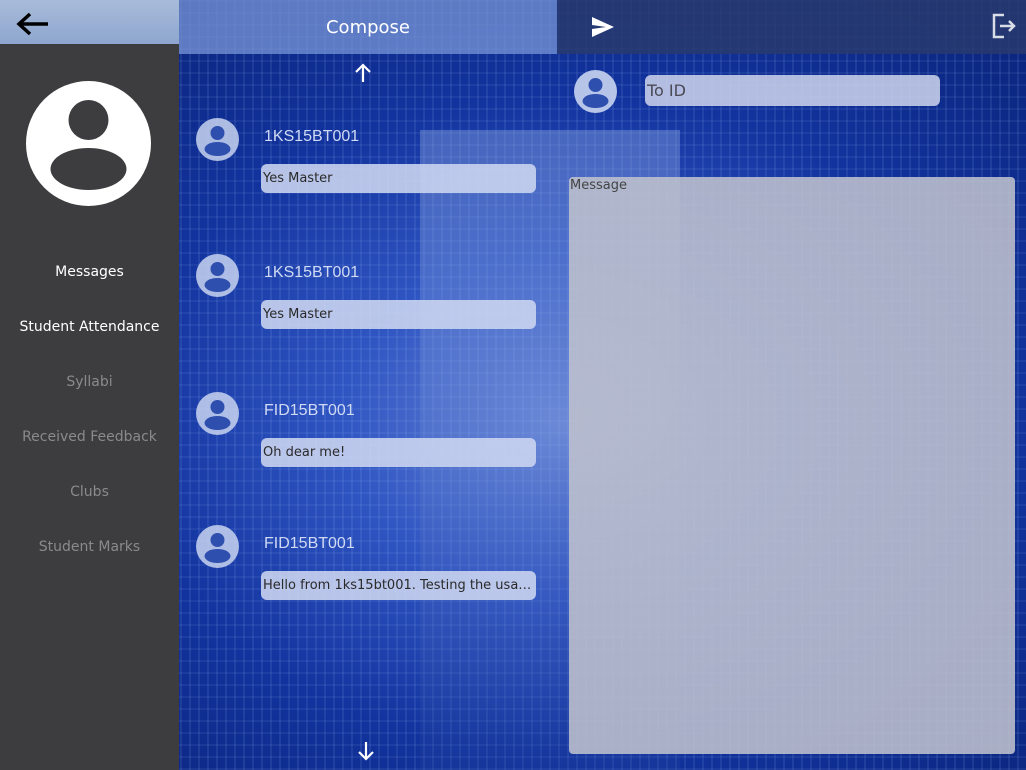 The height and width of the screenshot is (770, 1026). Describe the element at coordinates (368, 437) in the screenshot. I see `message-item: FID15BT001 Oh dear me!` at that location.